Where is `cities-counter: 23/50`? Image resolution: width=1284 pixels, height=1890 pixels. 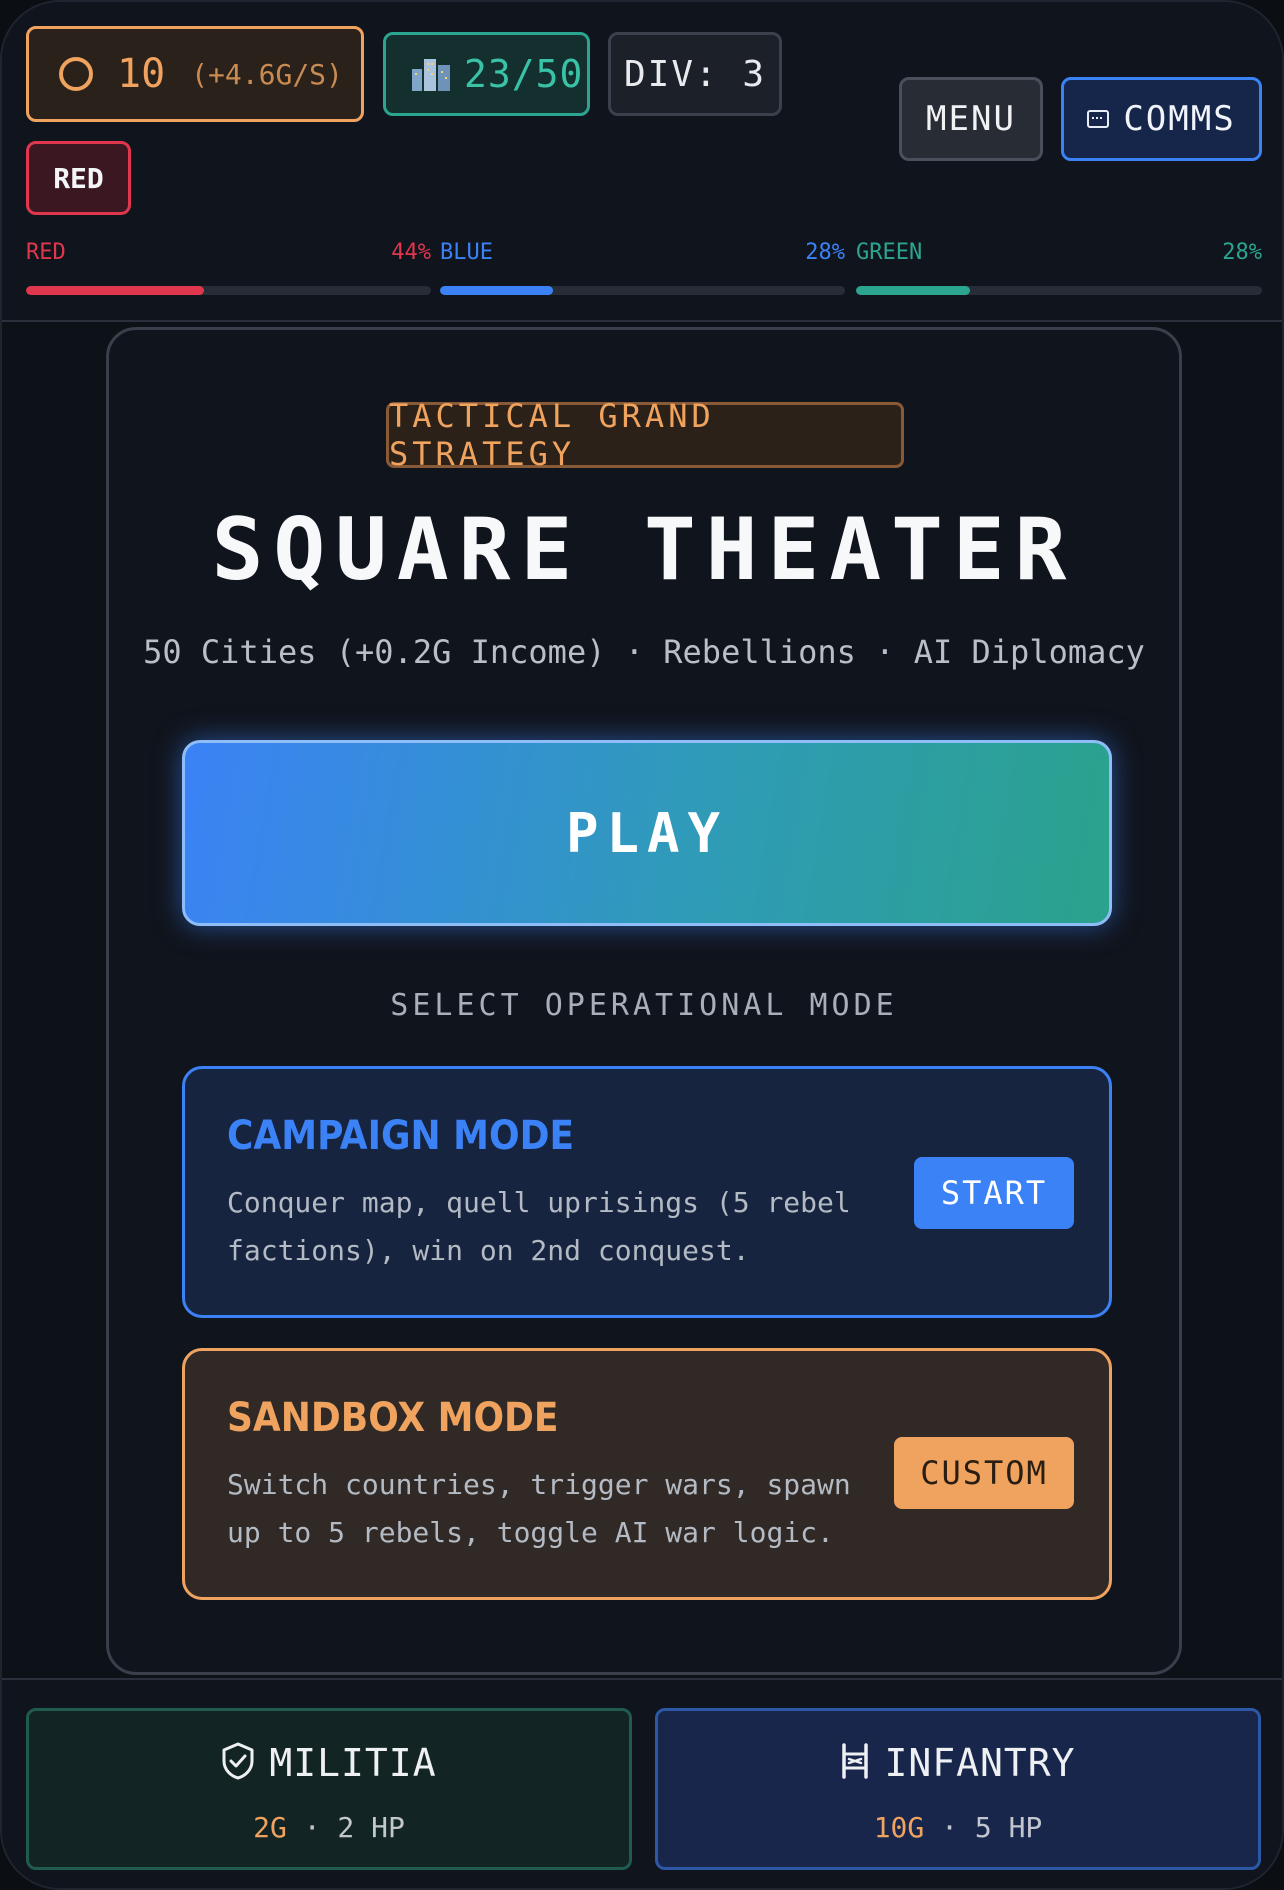
cities-counter: 23/50 is located at coordinates (486, 74).